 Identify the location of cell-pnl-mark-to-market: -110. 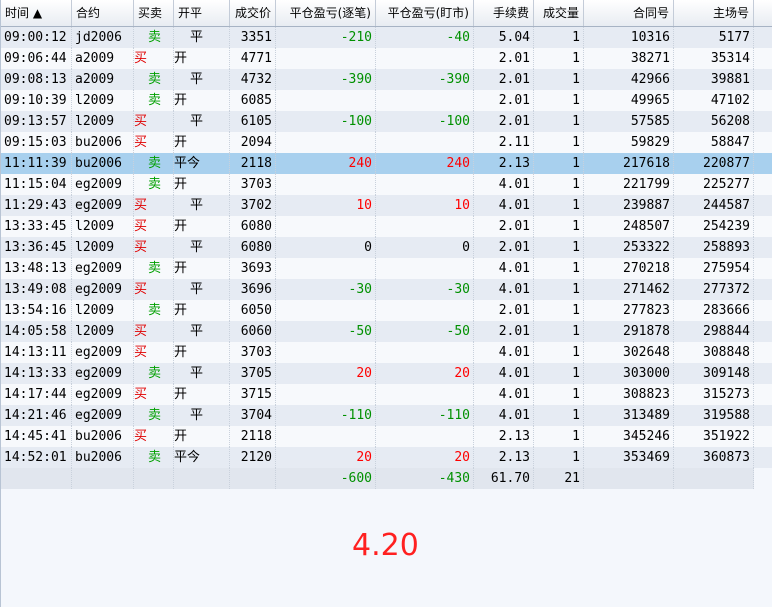
(425, 415).